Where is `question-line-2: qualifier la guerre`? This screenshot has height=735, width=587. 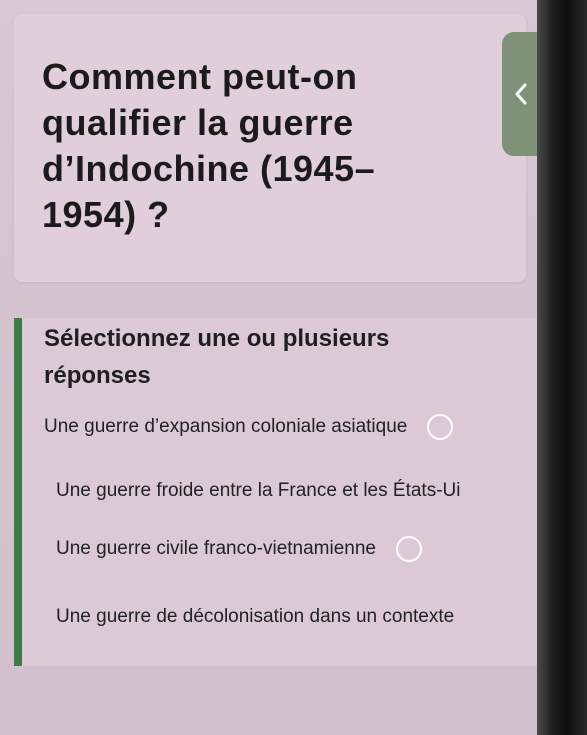 question-line-2: qualifier la guerre is located at coordinates (198, 122).